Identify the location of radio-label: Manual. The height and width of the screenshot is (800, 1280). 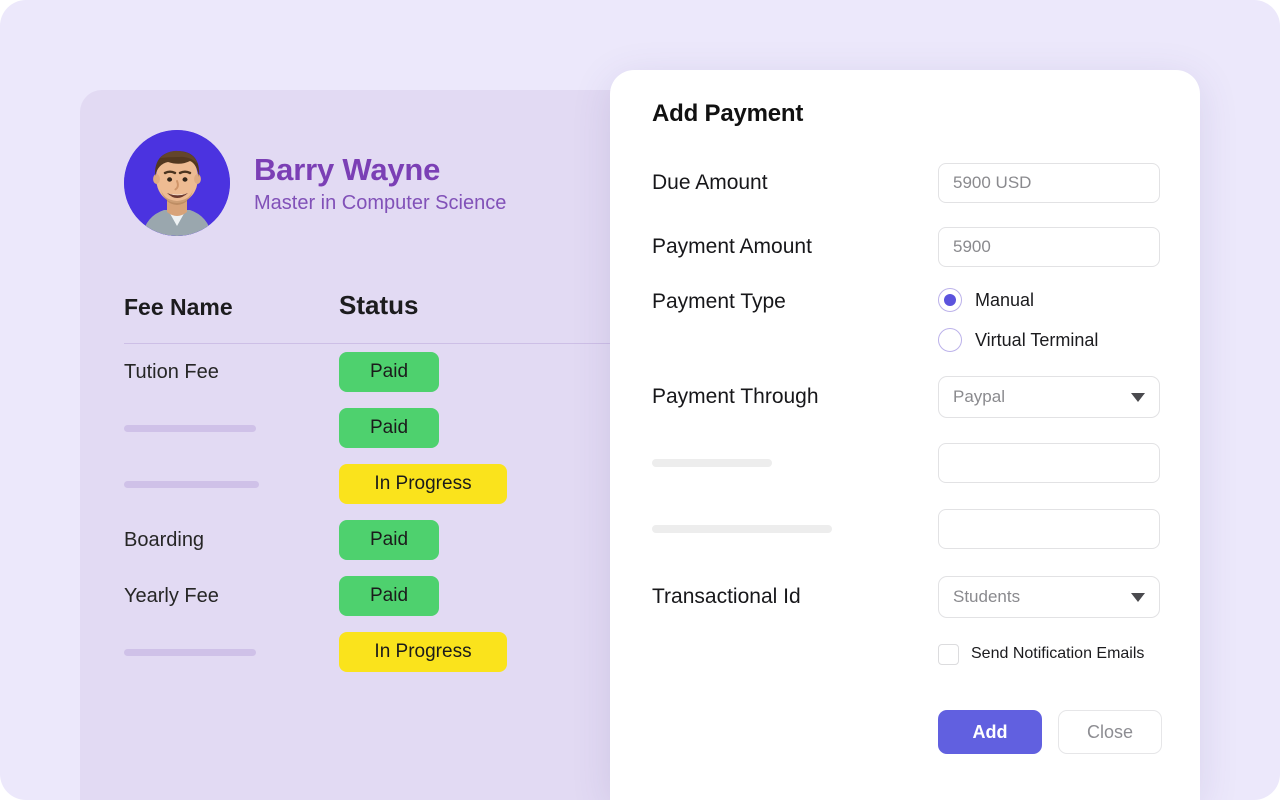
(1005, 299).